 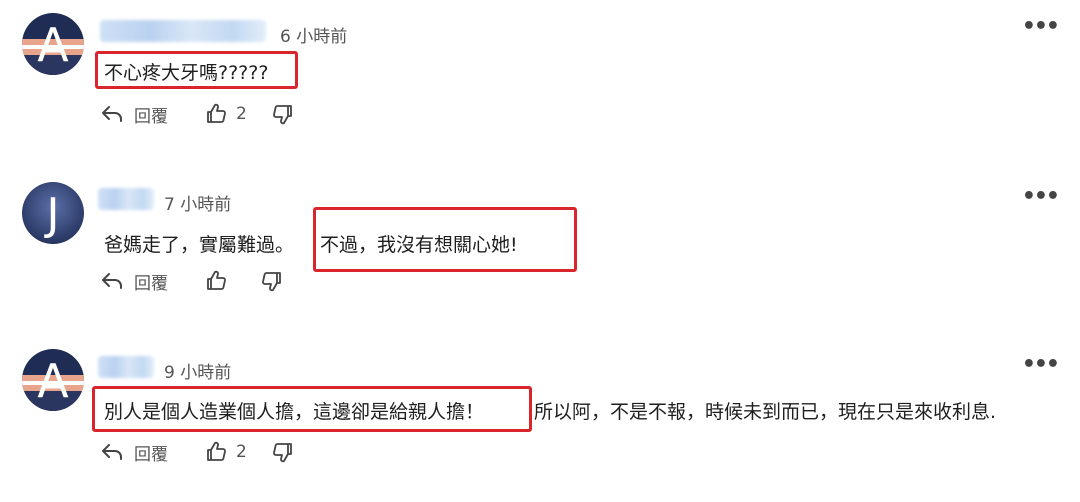 I want to click on comment-text: 不心疼大牙嗎?????, so click(x=186, y=73).